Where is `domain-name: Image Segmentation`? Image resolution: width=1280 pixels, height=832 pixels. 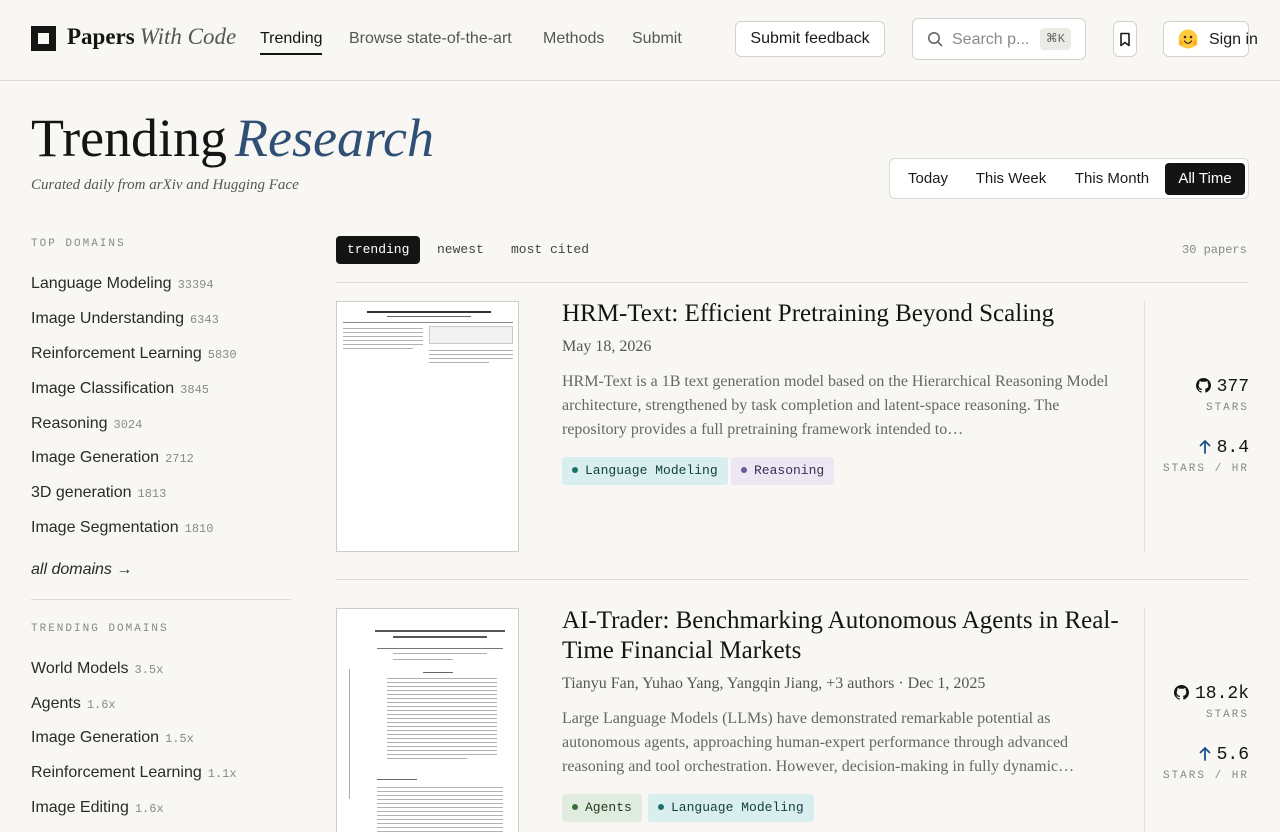
domain-name: Image Segmentation is located at coordinates (105, 527).